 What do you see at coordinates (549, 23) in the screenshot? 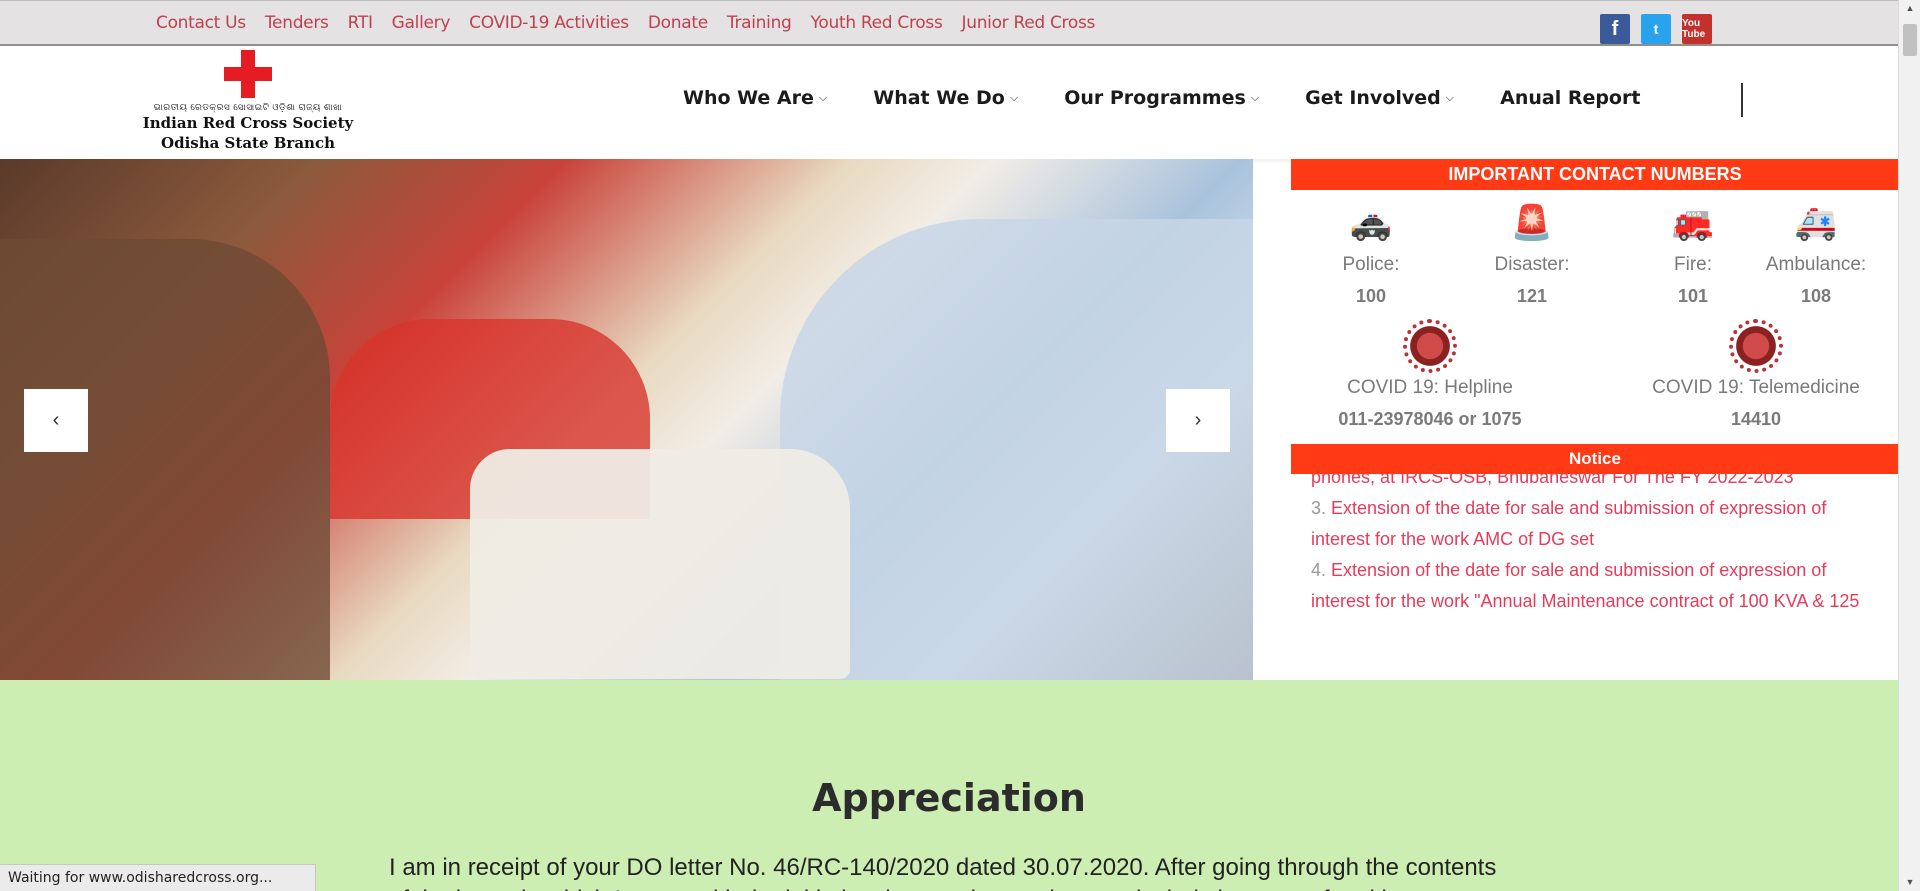
I see `top-link-covid-activities: COVID-19 Activities` at bounding box center [549, 23].